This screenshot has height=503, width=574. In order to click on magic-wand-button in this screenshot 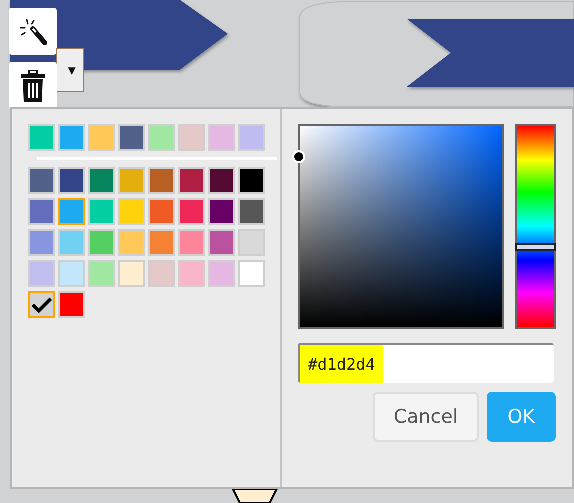, I will do `click(33, 31)`.